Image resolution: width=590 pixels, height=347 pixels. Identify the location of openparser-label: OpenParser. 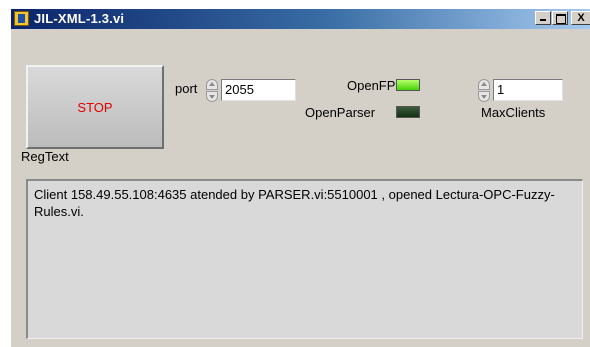
(340, 112).